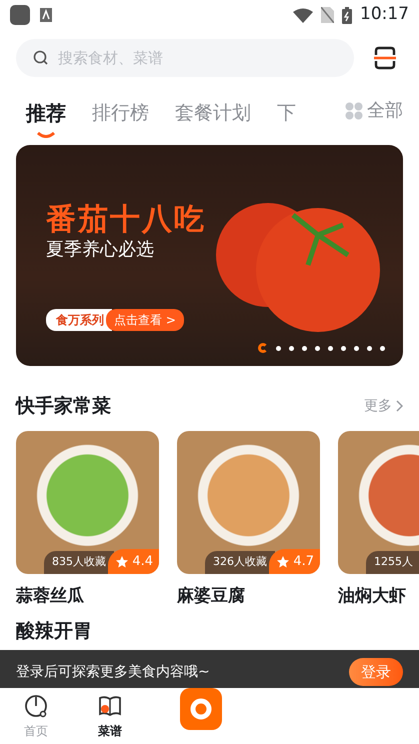 The height and width of the screenshot is (744, 419). What do you see at coordinates (383, 406) in the screenshot?
I see `more-link: 更多` at bounding box center [383, 406].